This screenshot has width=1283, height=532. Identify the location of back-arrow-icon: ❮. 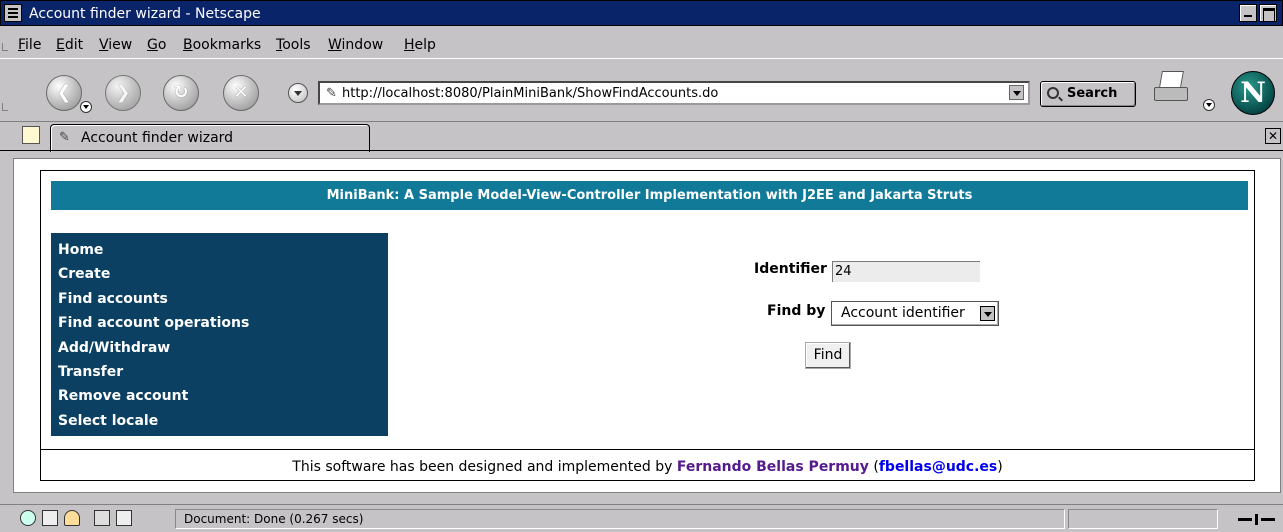
(64, 92).